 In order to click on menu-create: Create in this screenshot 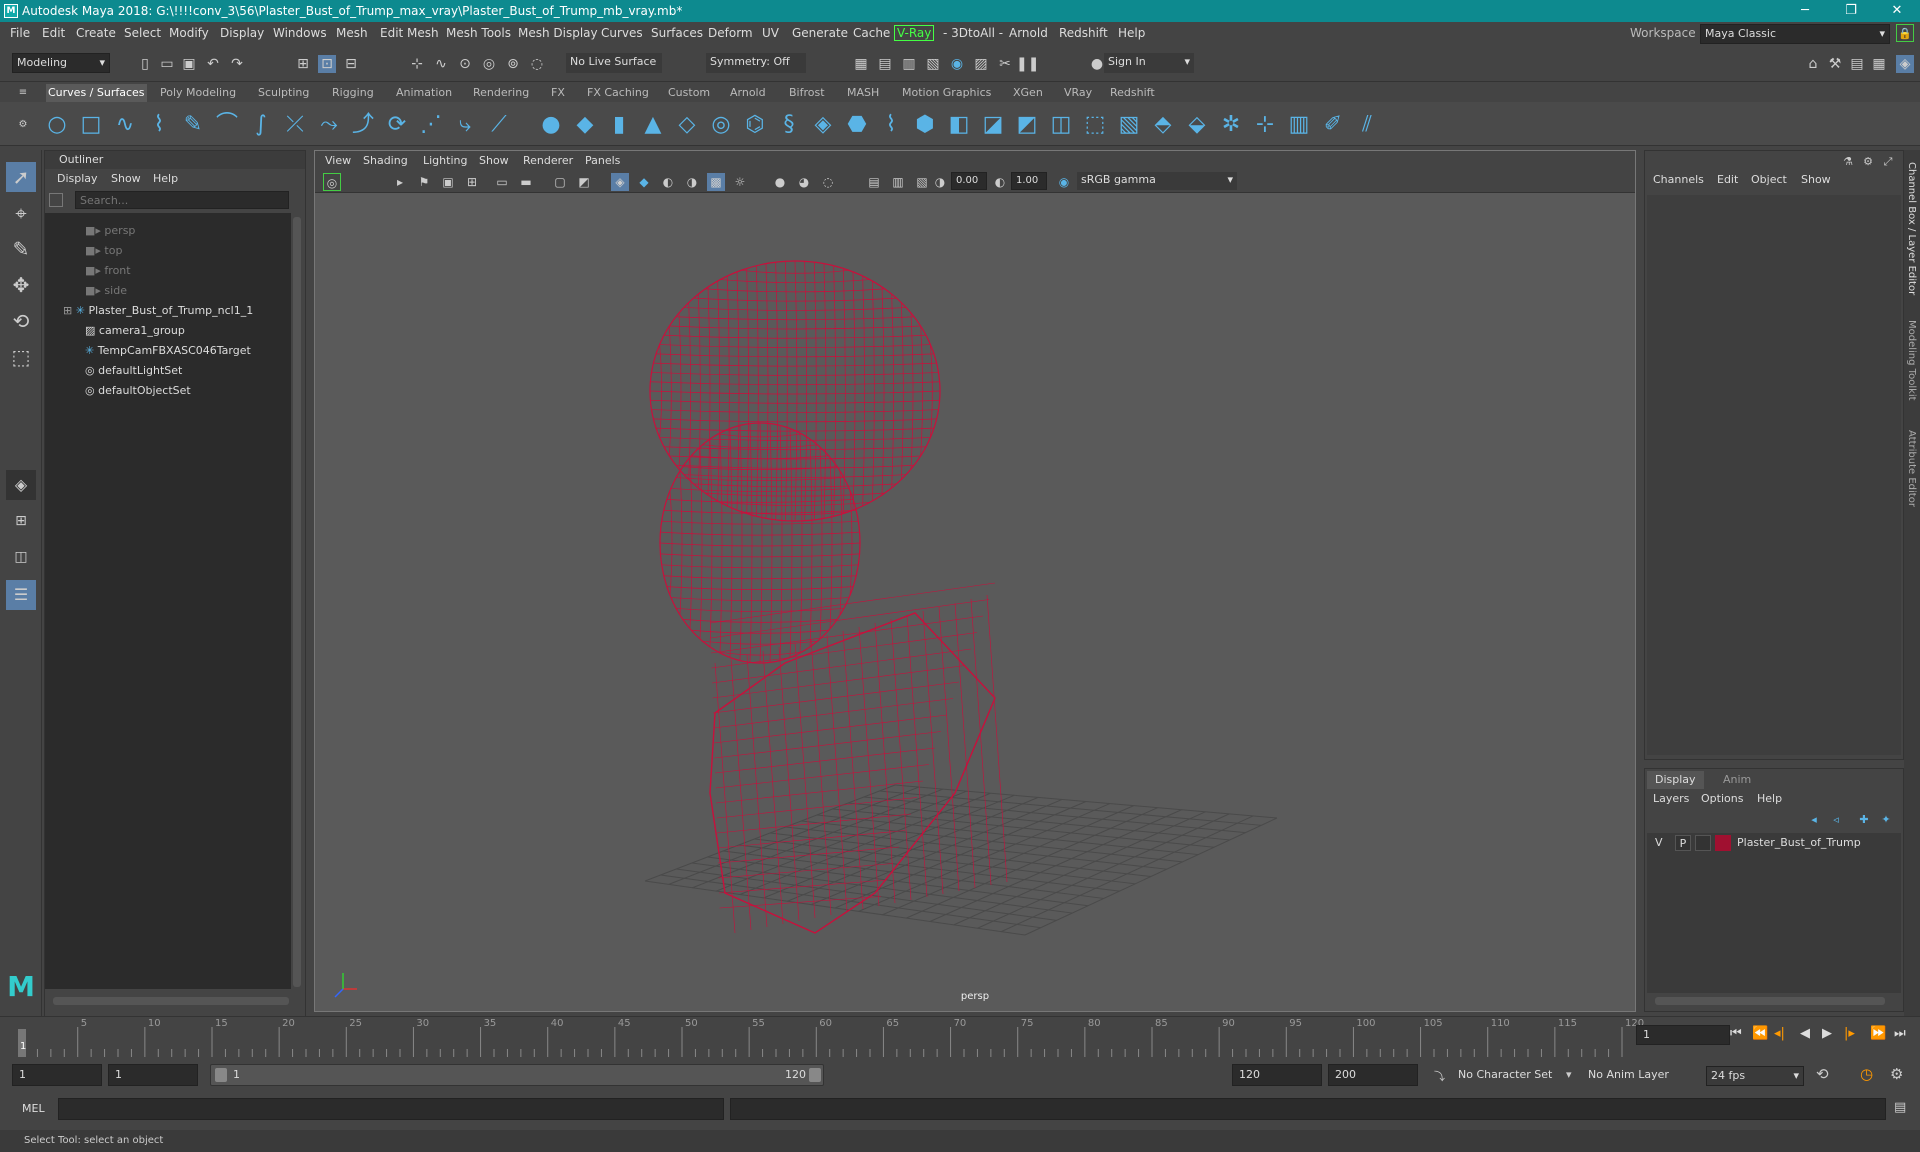, I will do `click(96, 33)`.